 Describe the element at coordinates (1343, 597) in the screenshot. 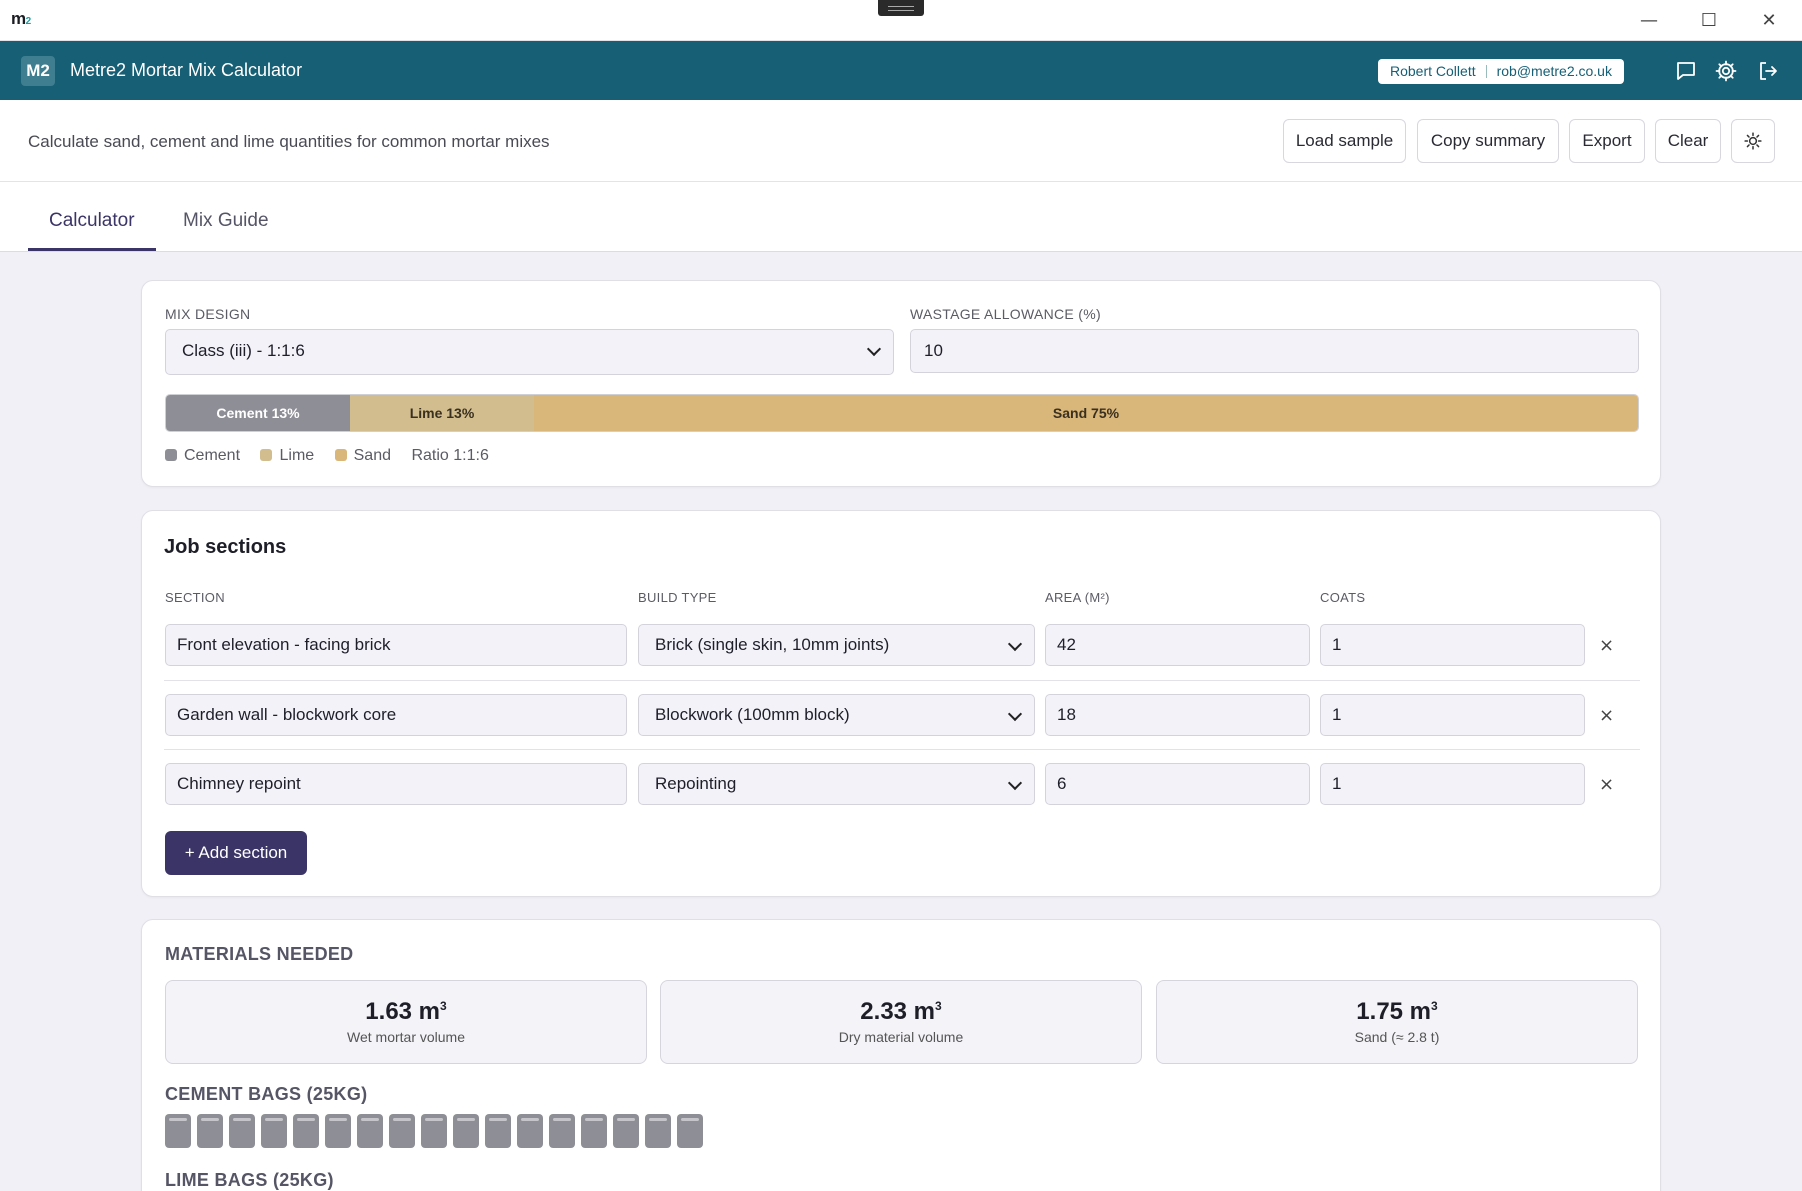

I see `col-header-coats: COATS` at that location.